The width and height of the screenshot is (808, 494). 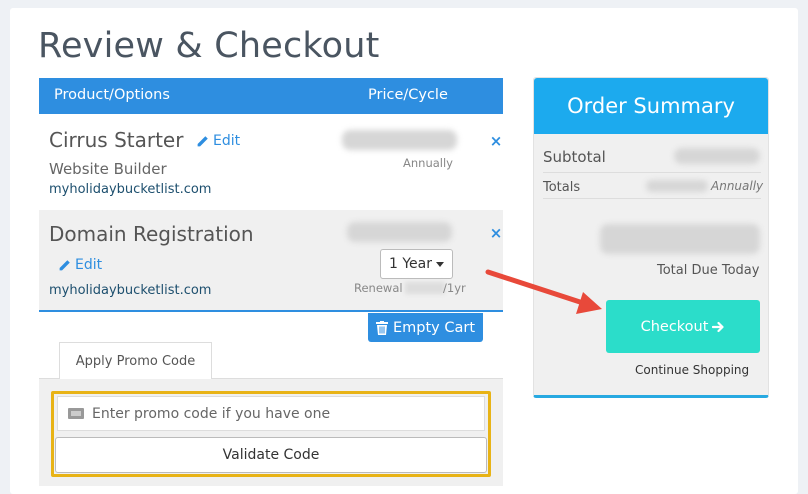 What do you see at coordinates (425, 288) in the screenshot?
I see `renewal-price-redacted` at bounding box center [425, 288].